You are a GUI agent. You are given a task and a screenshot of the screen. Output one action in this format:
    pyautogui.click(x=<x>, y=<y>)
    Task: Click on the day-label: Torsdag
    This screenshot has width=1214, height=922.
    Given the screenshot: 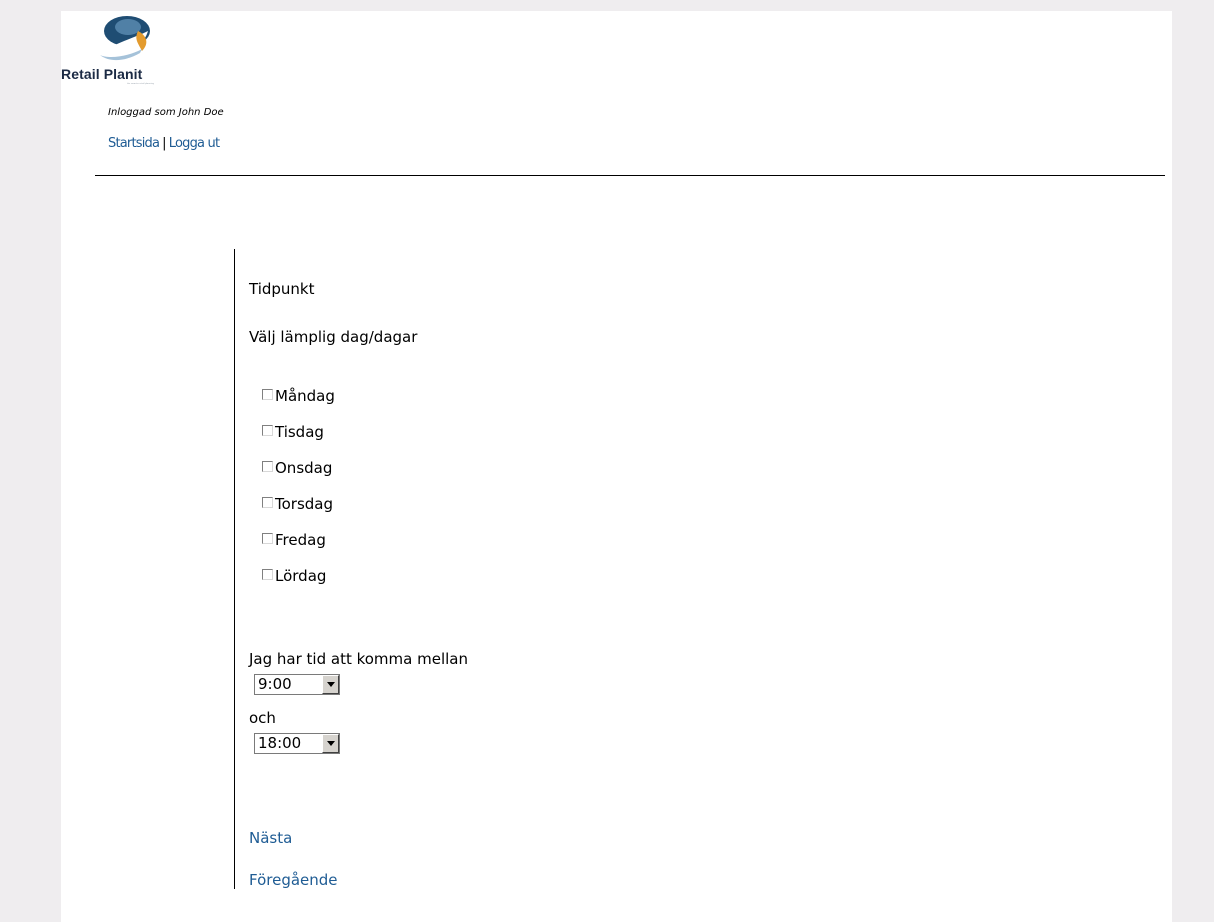 What is the action you would take?
    pyautogui.click(x=304, y=504)
    